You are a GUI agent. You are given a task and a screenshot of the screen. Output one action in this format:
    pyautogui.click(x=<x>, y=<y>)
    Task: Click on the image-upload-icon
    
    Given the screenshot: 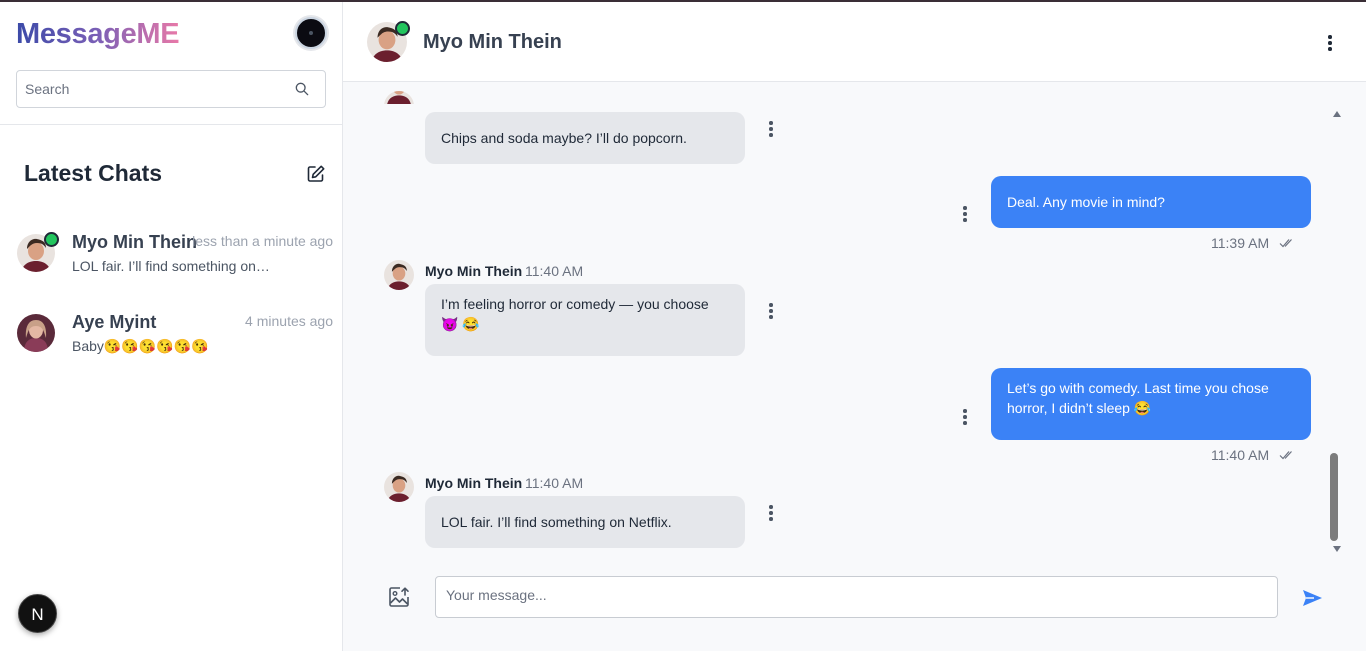 What is the action you would take?
    pyautogui.click(x=399, y=597)
    